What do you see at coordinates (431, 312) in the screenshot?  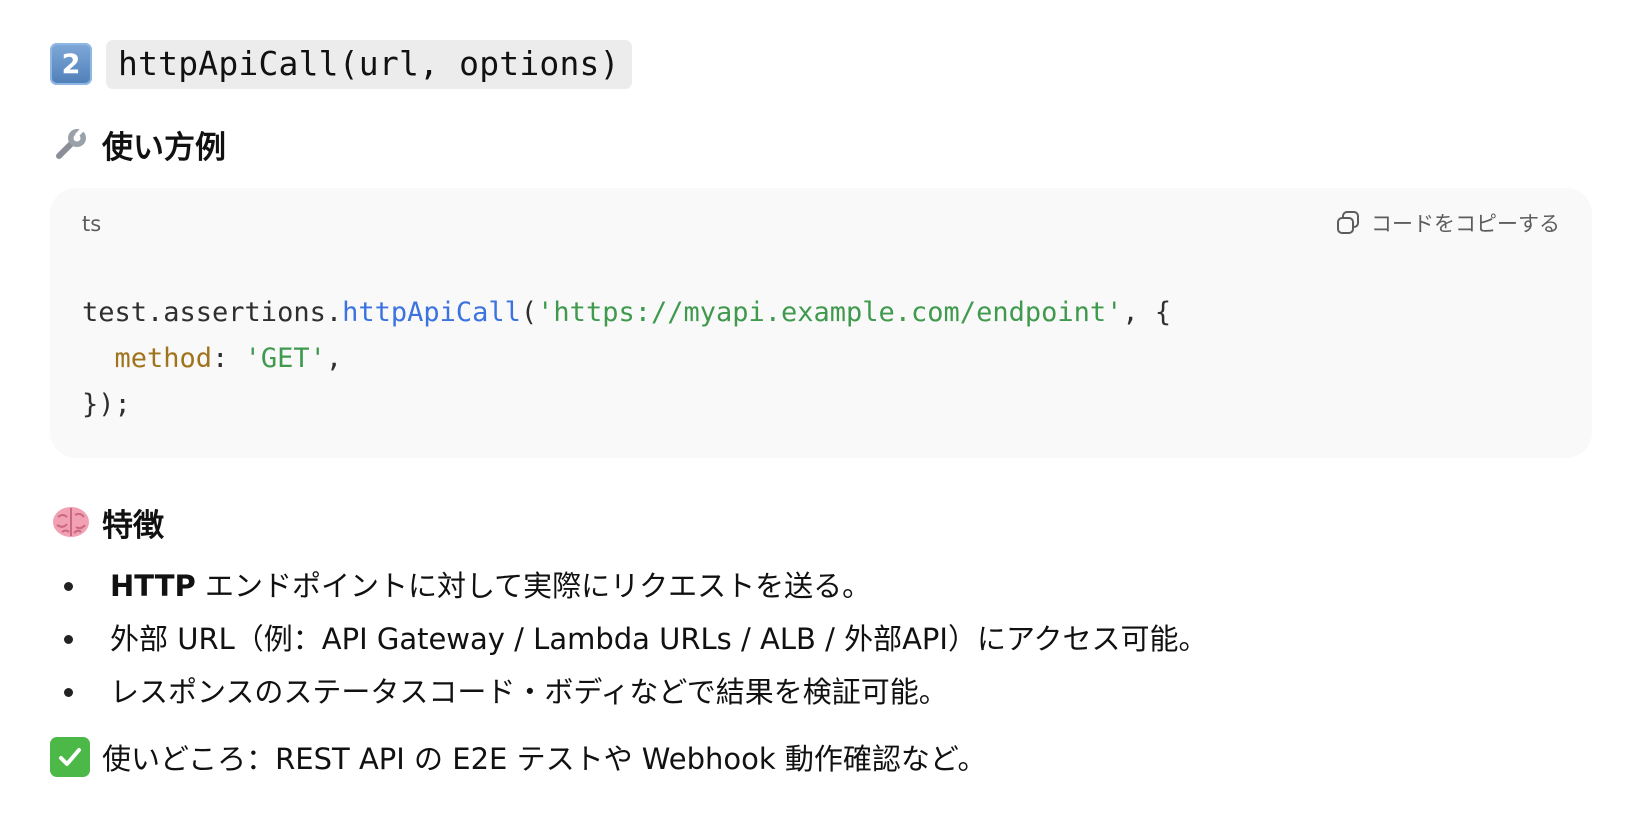 I see `code-token-method: httpApiCall` at bounding box center [431, 312].